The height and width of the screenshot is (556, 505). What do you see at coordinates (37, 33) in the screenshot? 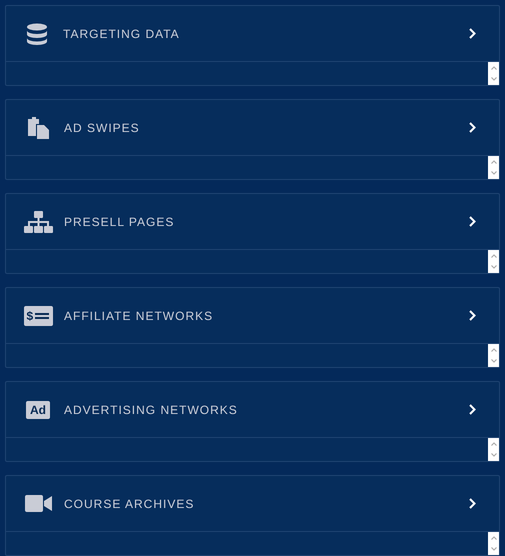
I see `database-icon` at bounding box center [37, 33].